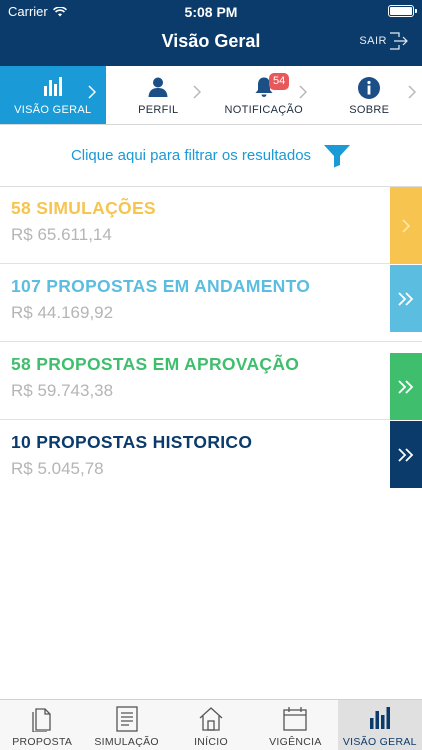 Image resolution: width=422 pixels, height=750 pixels. I want to click on filter-results-button: Clique aqui para filtrar os resultados, so click(211, 156).